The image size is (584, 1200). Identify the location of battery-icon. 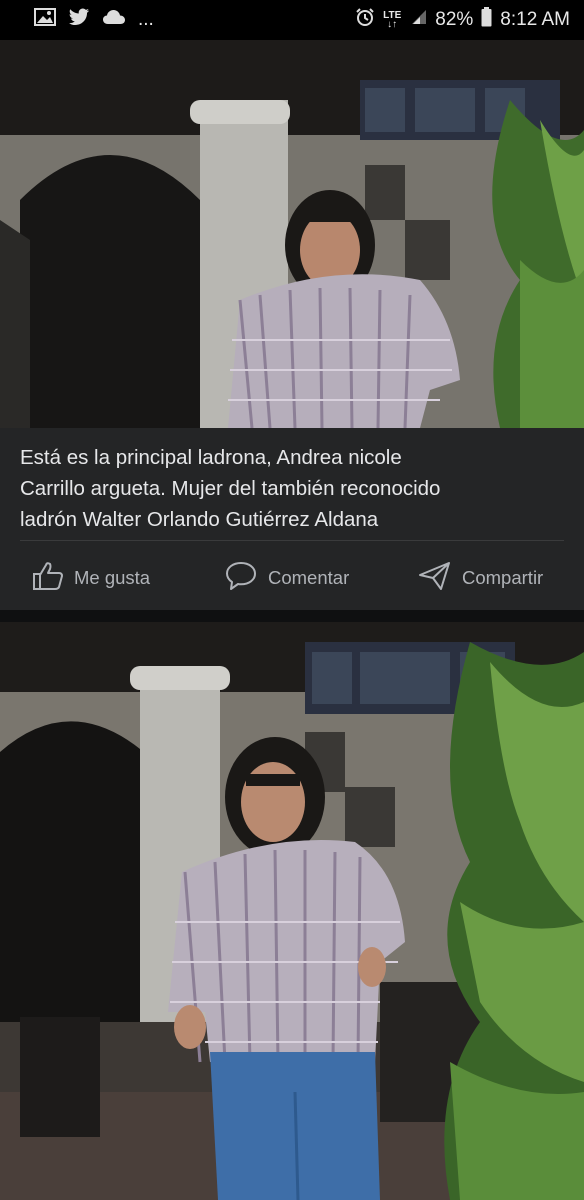
(486, 20).